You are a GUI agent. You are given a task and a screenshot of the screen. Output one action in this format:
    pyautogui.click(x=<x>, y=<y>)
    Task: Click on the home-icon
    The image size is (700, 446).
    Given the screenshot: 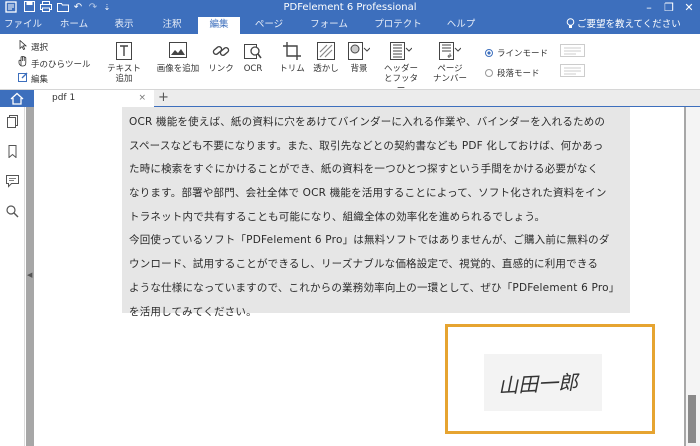 What is the action you would take?
    pyautogui.click(x=17, y=98)
    